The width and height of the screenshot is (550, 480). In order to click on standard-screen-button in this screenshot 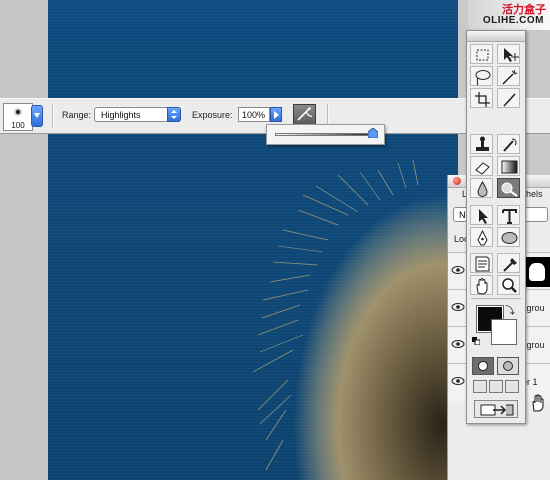, I will do `click(480, 386)`.